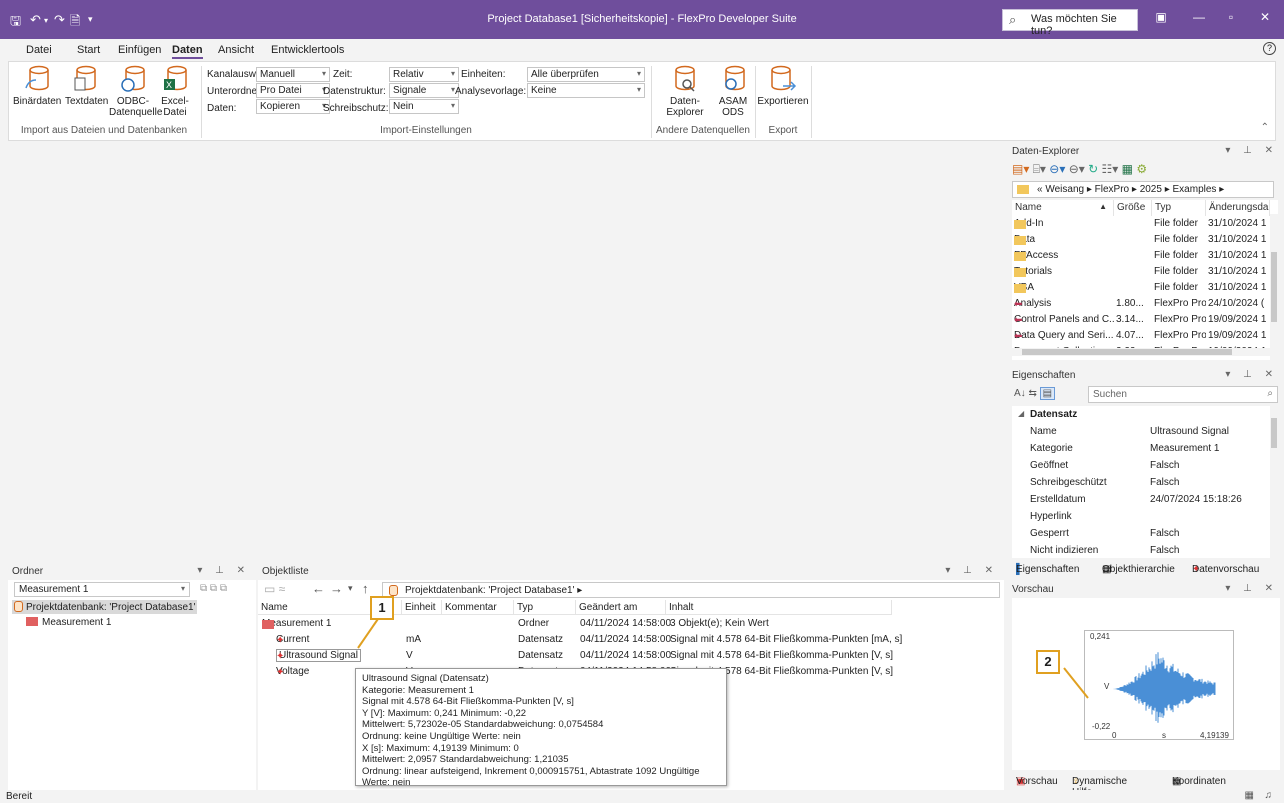 This screenshot has height=803, width=1284. I want to click on folder-select: Measurement 1 ▾, so click(102, 589).